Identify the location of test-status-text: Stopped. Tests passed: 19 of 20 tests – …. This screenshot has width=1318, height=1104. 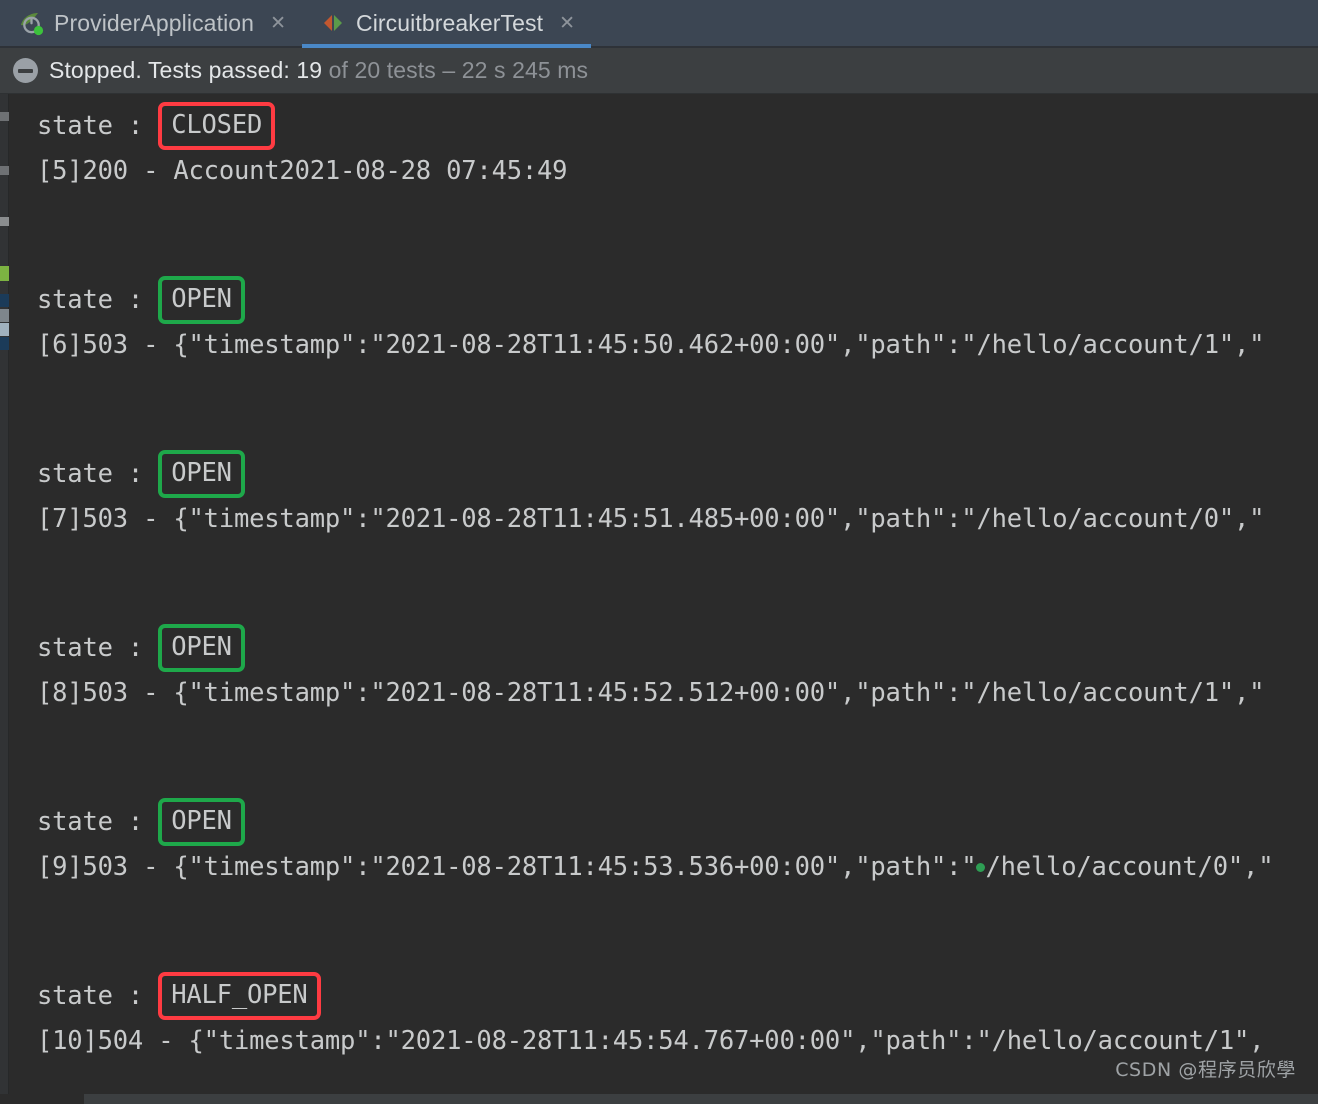
(318, 70).